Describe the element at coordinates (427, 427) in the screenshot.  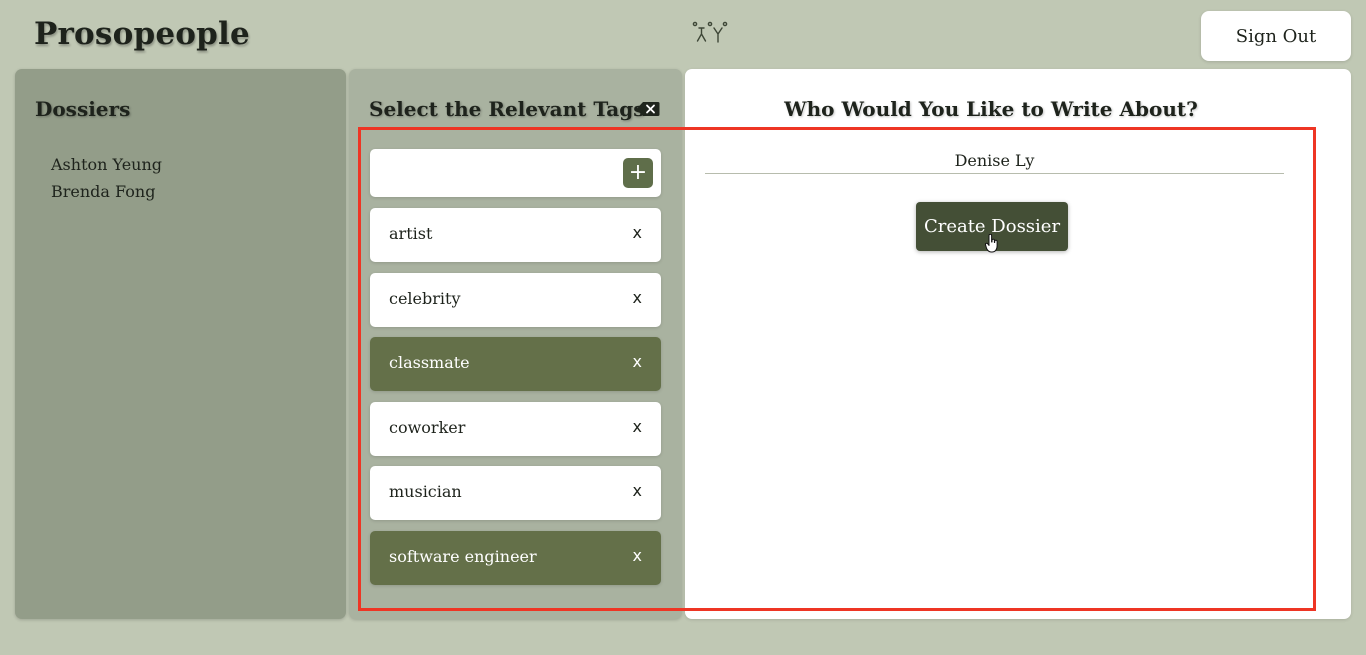
I see `tag-label: coworker` at that location.